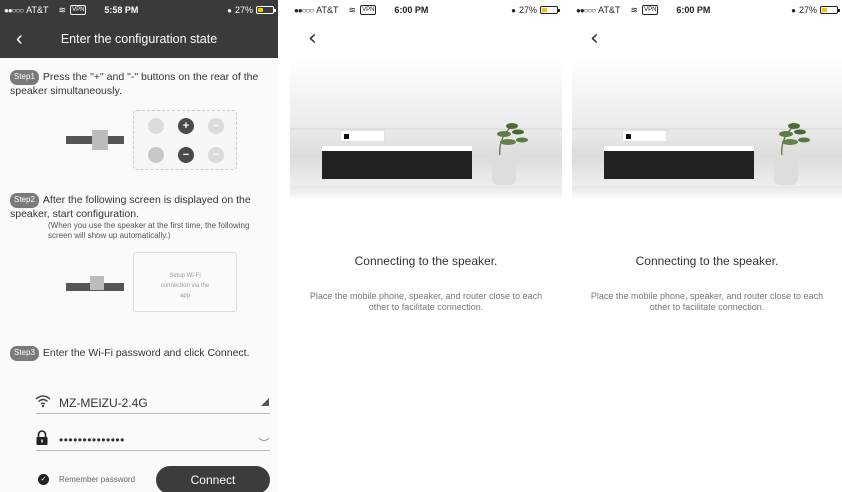 This screenshot has height=492, width=842. I want to click on nav-bar: ‹ Enter the configuration state, so click(139, 39).